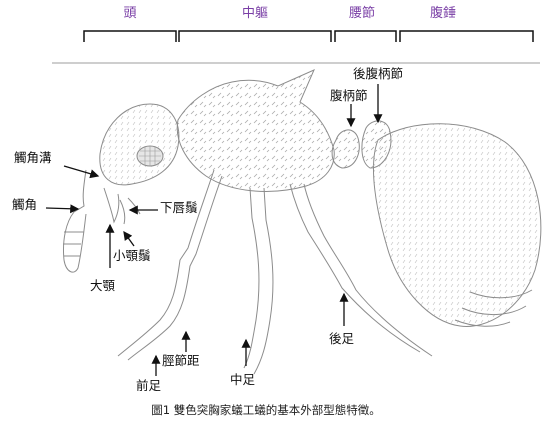 Image resolution: width=560 pixels, height=429 pixels. Describe the element at coordinates (365, 36) in the screenshot. I see `bracket-petiole` at that location.